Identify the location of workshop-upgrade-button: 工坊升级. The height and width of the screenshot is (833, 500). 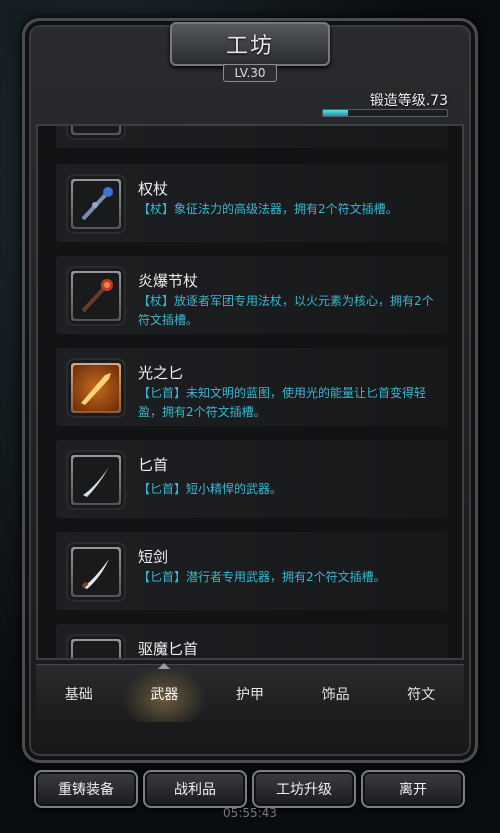
(304, 789).